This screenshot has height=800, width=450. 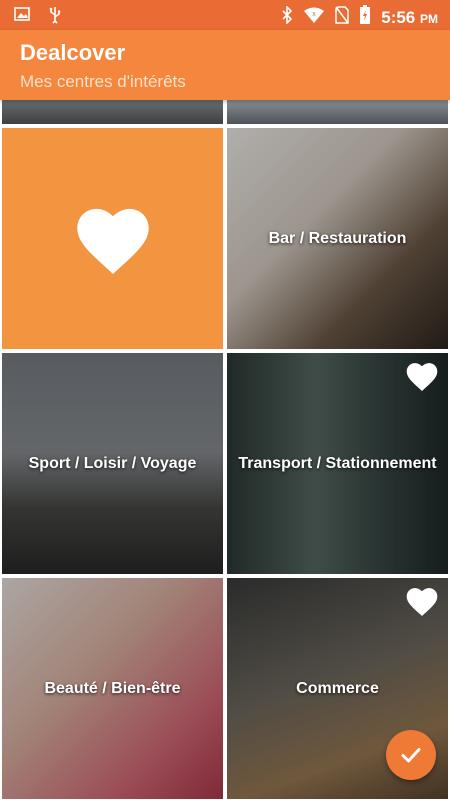 I want to click on category-label: Transport / Stationnement, so click(x=337, y=463).